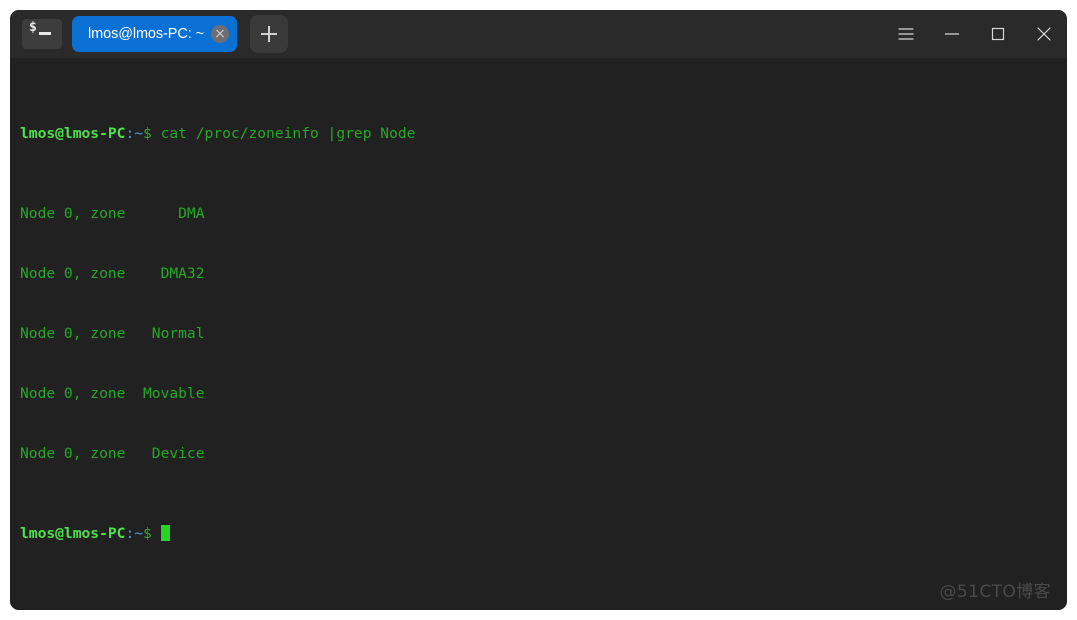 Image resolution: width=1077 pixels, height=620 pixels. What do you see at coordinates (543, 534) in the screenshot?
I see `terminal-line-prompt: lmos@lmos-PC:~$` at bounding box center [543, 534].